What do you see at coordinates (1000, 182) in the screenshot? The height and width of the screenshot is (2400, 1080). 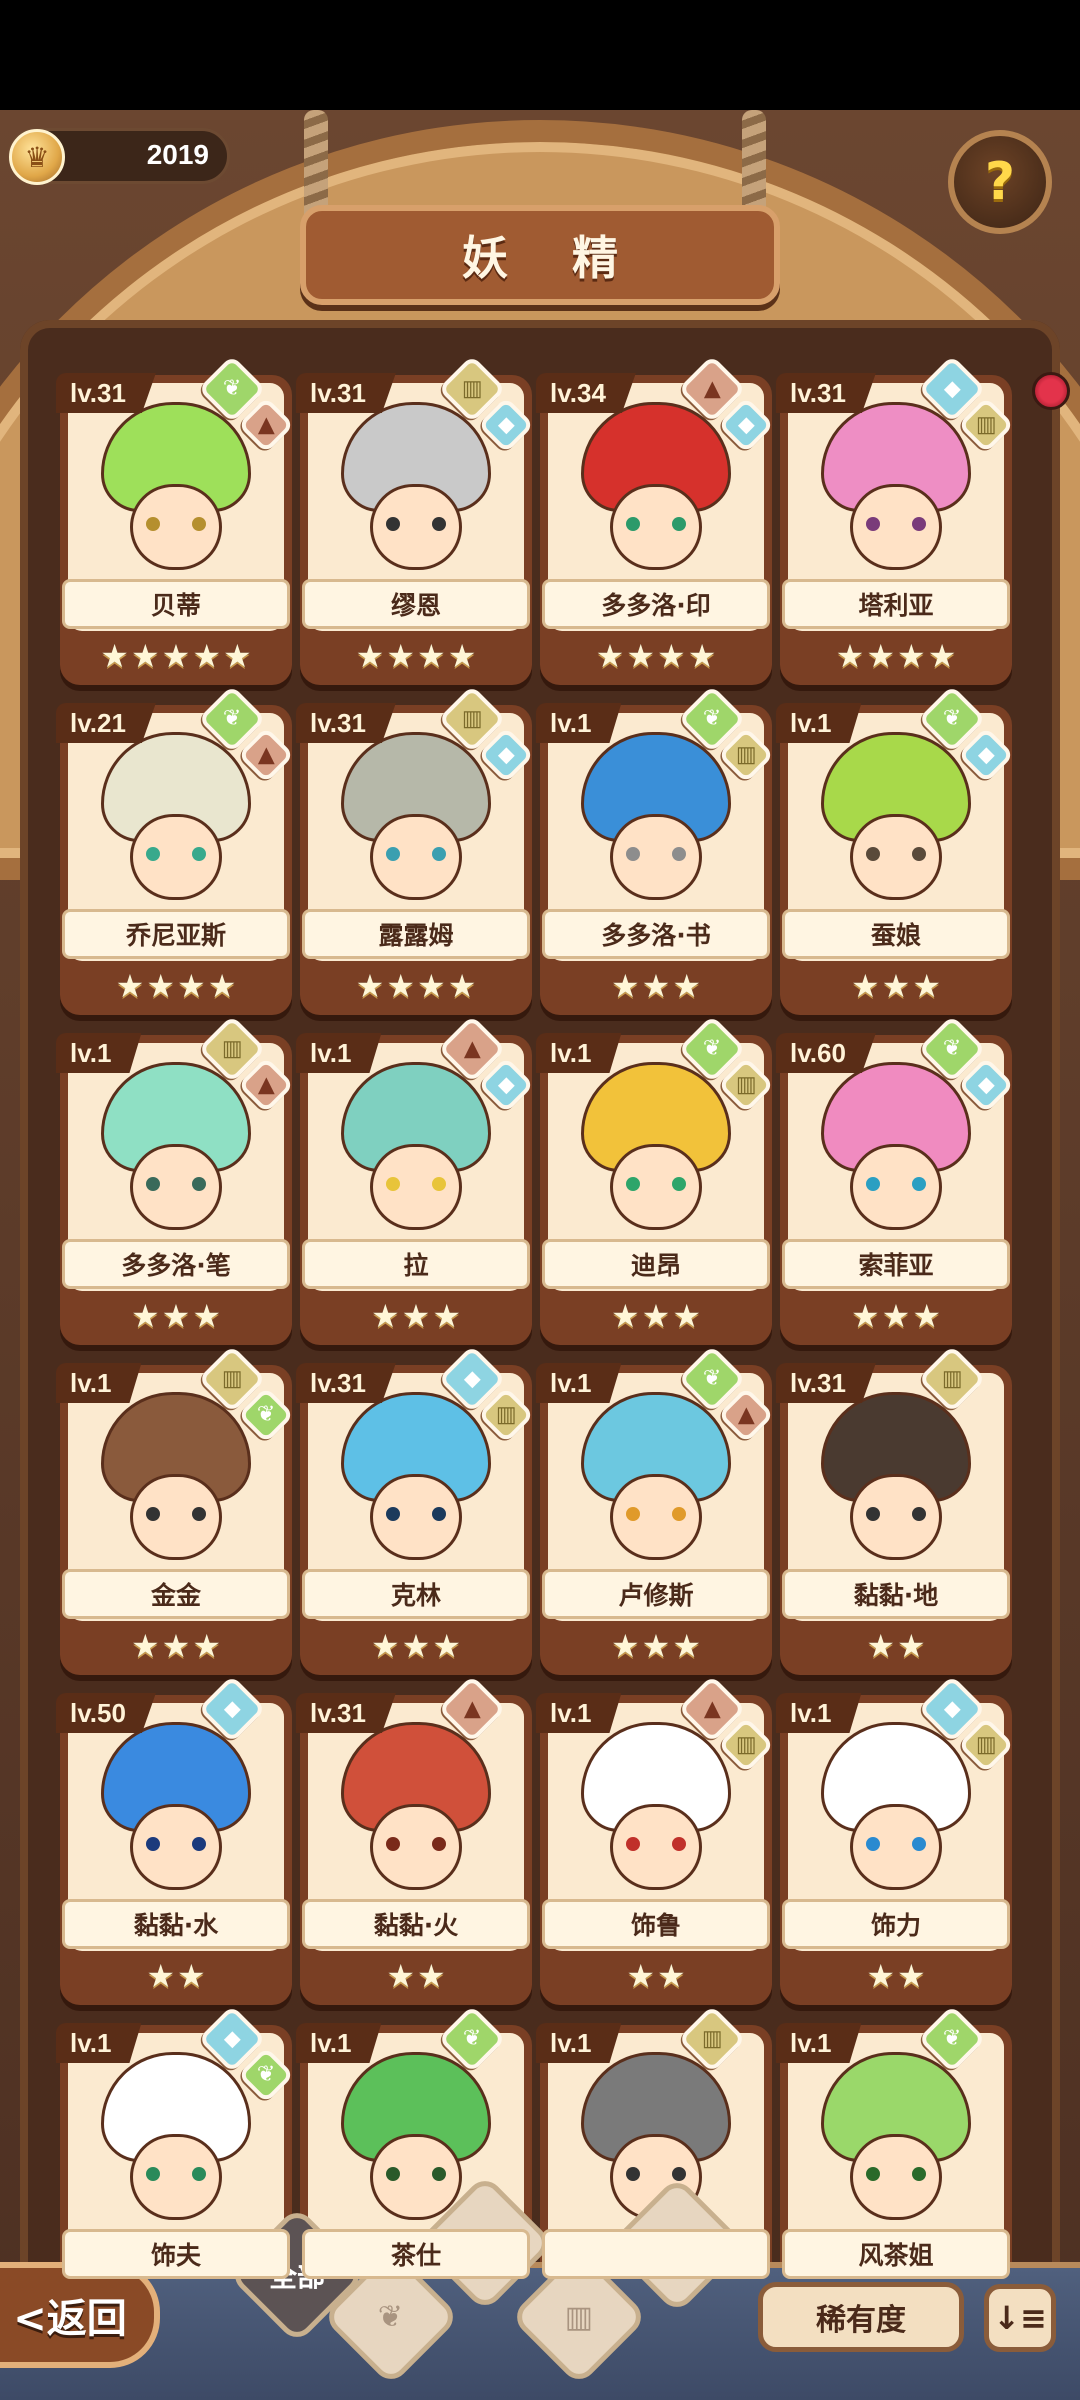 I see `help-button: ?` at bounding box center [1000, 182].